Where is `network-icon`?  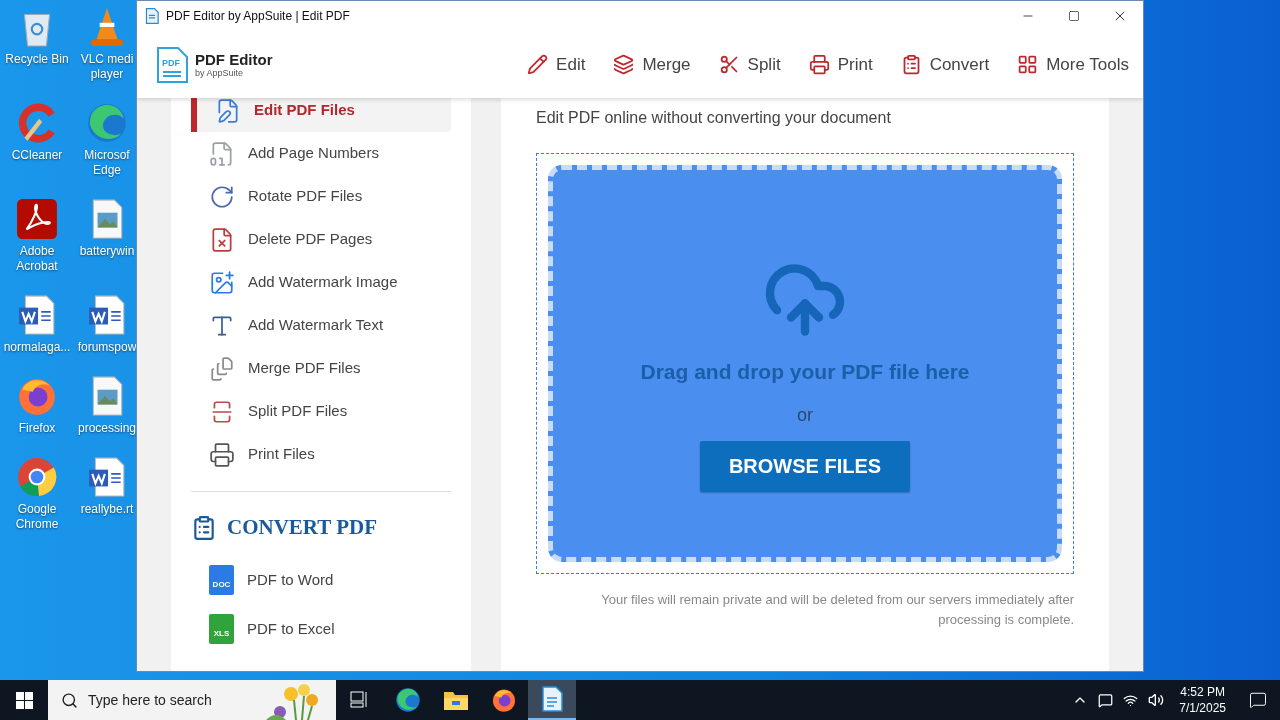 network-icon is located at coordinates (1131, 700).